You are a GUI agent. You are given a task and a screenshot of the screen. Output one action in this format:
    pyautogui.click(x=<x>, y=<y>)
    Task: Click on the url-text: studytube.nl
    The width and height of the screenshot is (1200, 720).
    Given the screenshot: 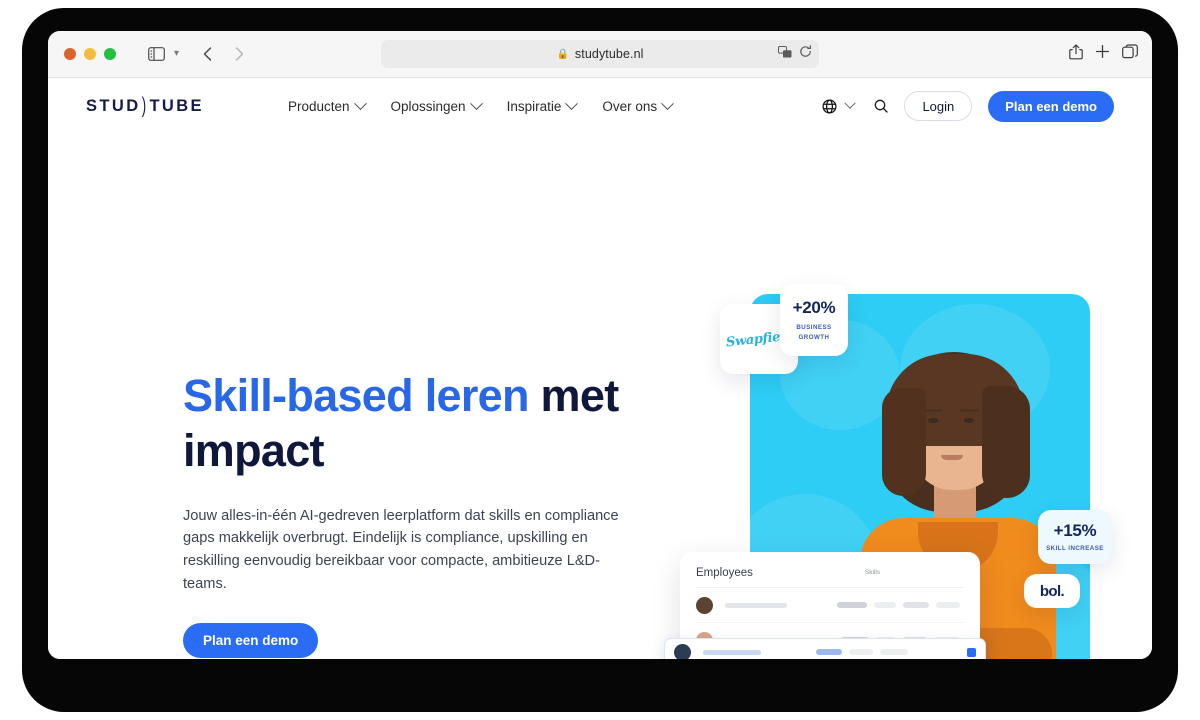 What is the action you would take?
    pyautogui.click(x=609, y=54)
    